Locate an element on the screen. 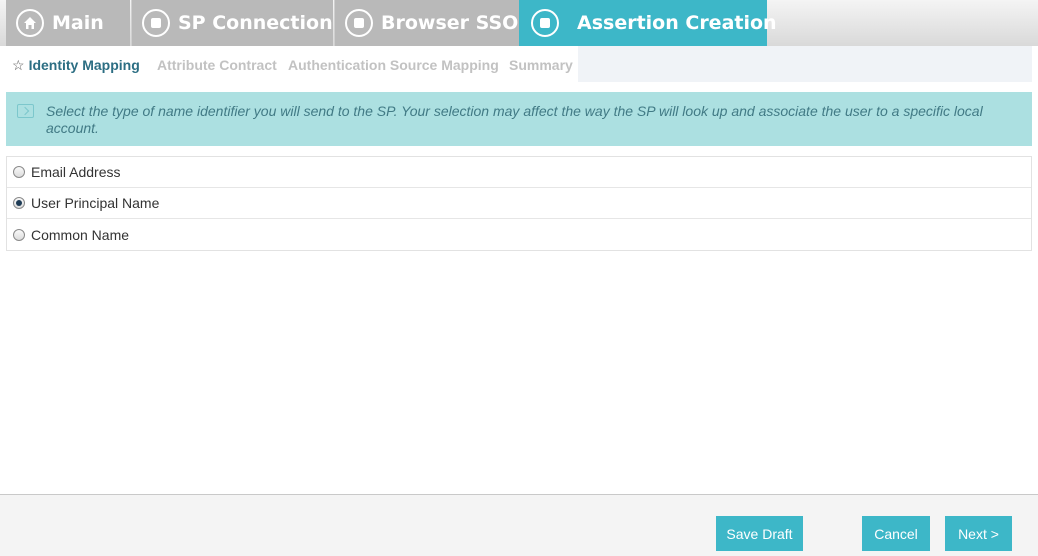 This screenshot has height=556, width=1038. radio-user-principal-name is located at coordinates (19, 203).